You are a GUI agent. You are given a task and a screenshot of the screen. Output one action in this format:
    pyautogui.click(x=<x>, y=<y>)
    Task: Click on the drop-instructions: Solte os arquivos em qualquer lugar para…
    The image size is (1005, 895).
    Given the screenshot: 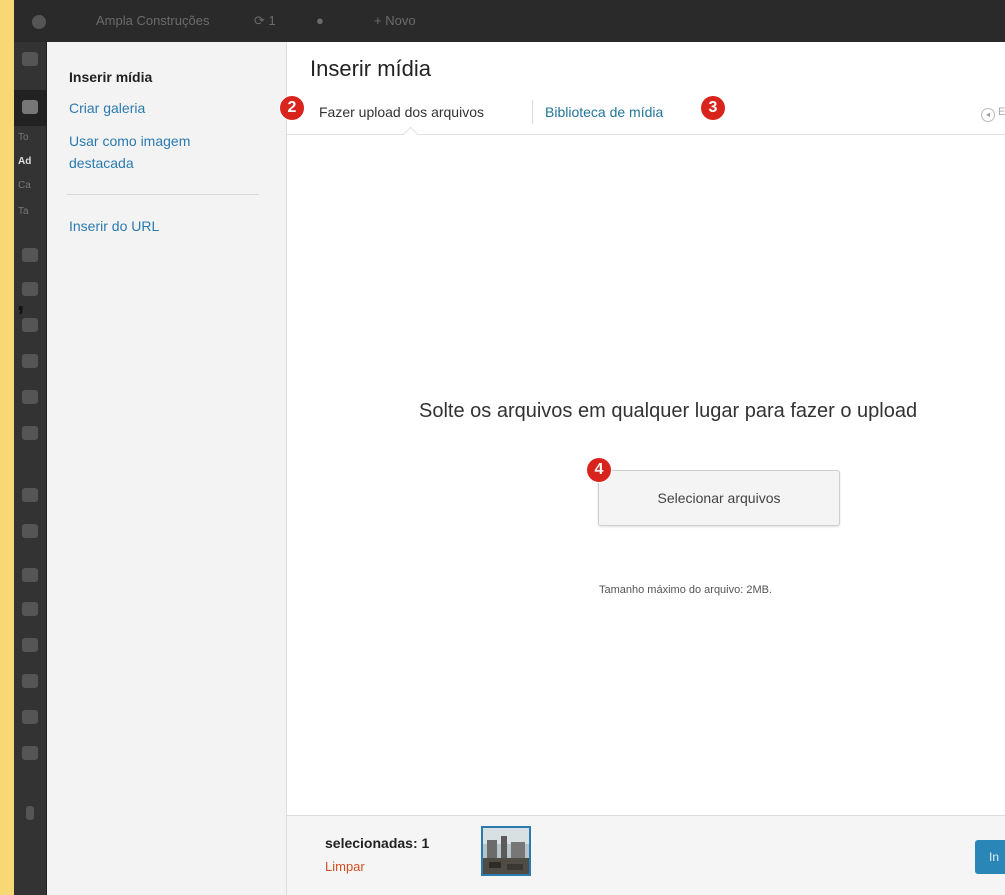 What is the action you would take?
    pyautogui.click(x=668, y=411)
    